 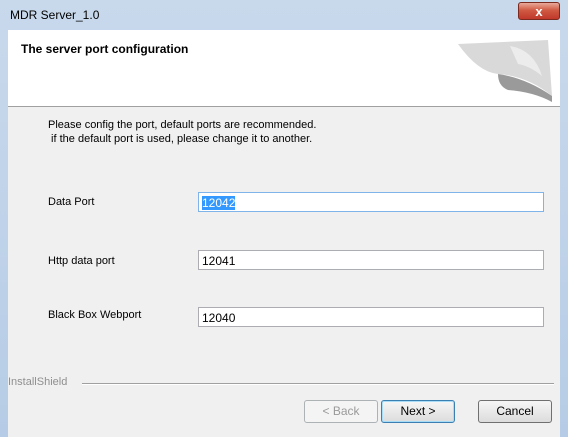 I want to click on data-port-label: Data Port, so click(x=71, y=202).